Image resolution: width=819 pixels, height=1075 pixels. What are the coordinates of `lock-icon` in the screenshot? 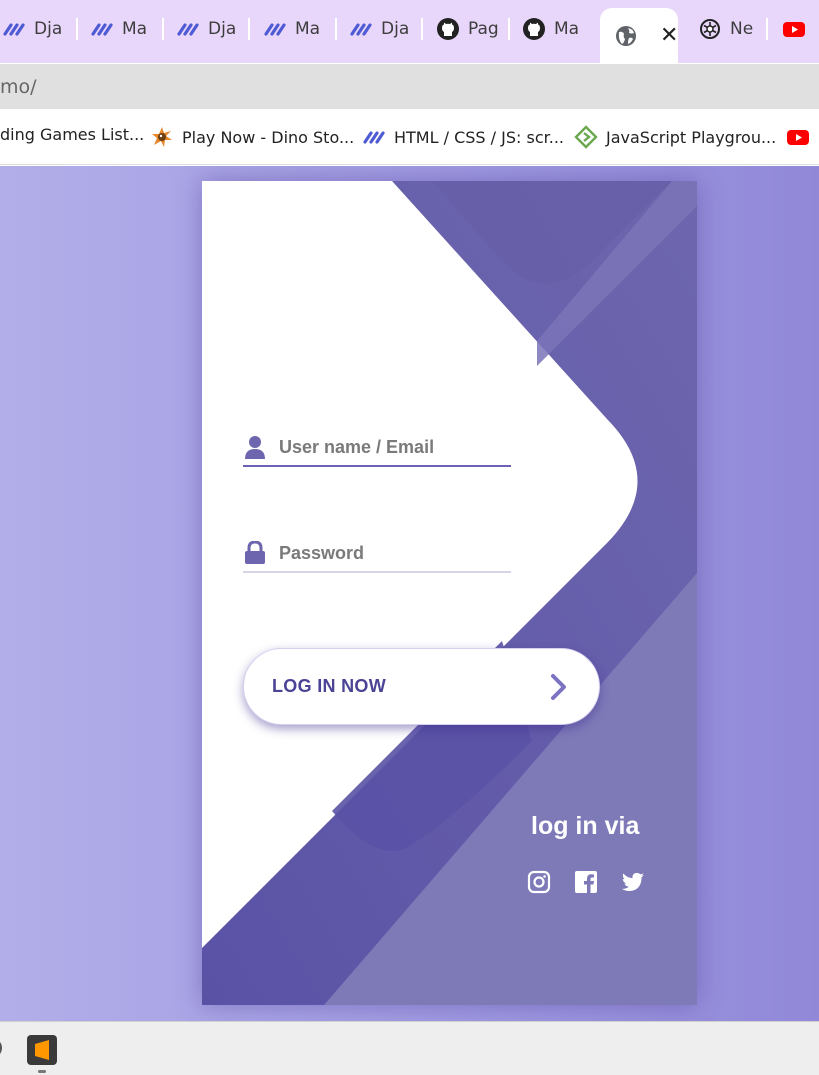 It's located at (255, 553).